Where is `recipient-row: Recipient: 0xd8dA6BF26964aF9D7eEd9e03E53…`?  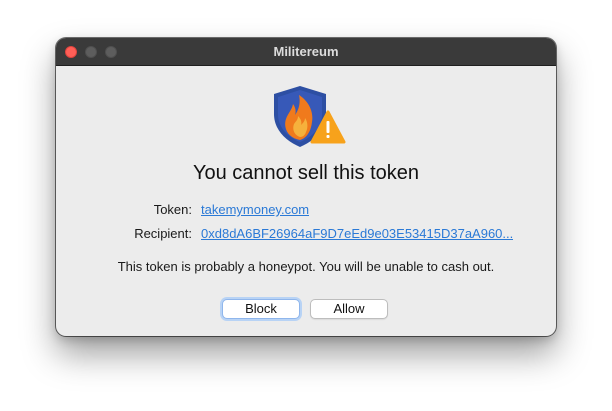
recipient-row: Recipient: 0xd8dA6BF26964aF9D7eEd9e03E53… is located at coordinates (306, 234).